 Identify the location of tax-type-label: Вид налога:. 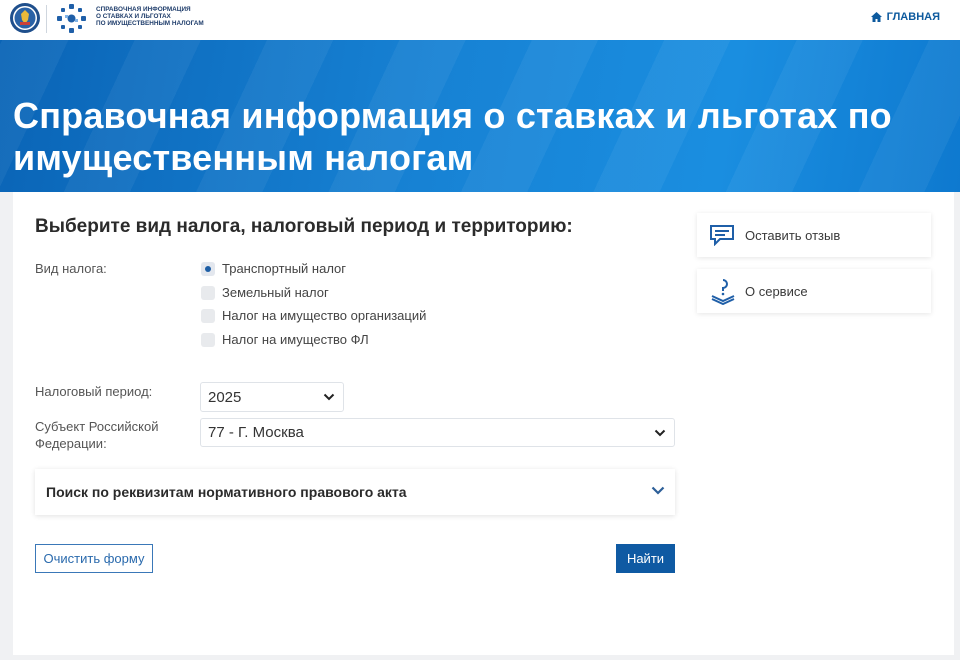
(71, 268).